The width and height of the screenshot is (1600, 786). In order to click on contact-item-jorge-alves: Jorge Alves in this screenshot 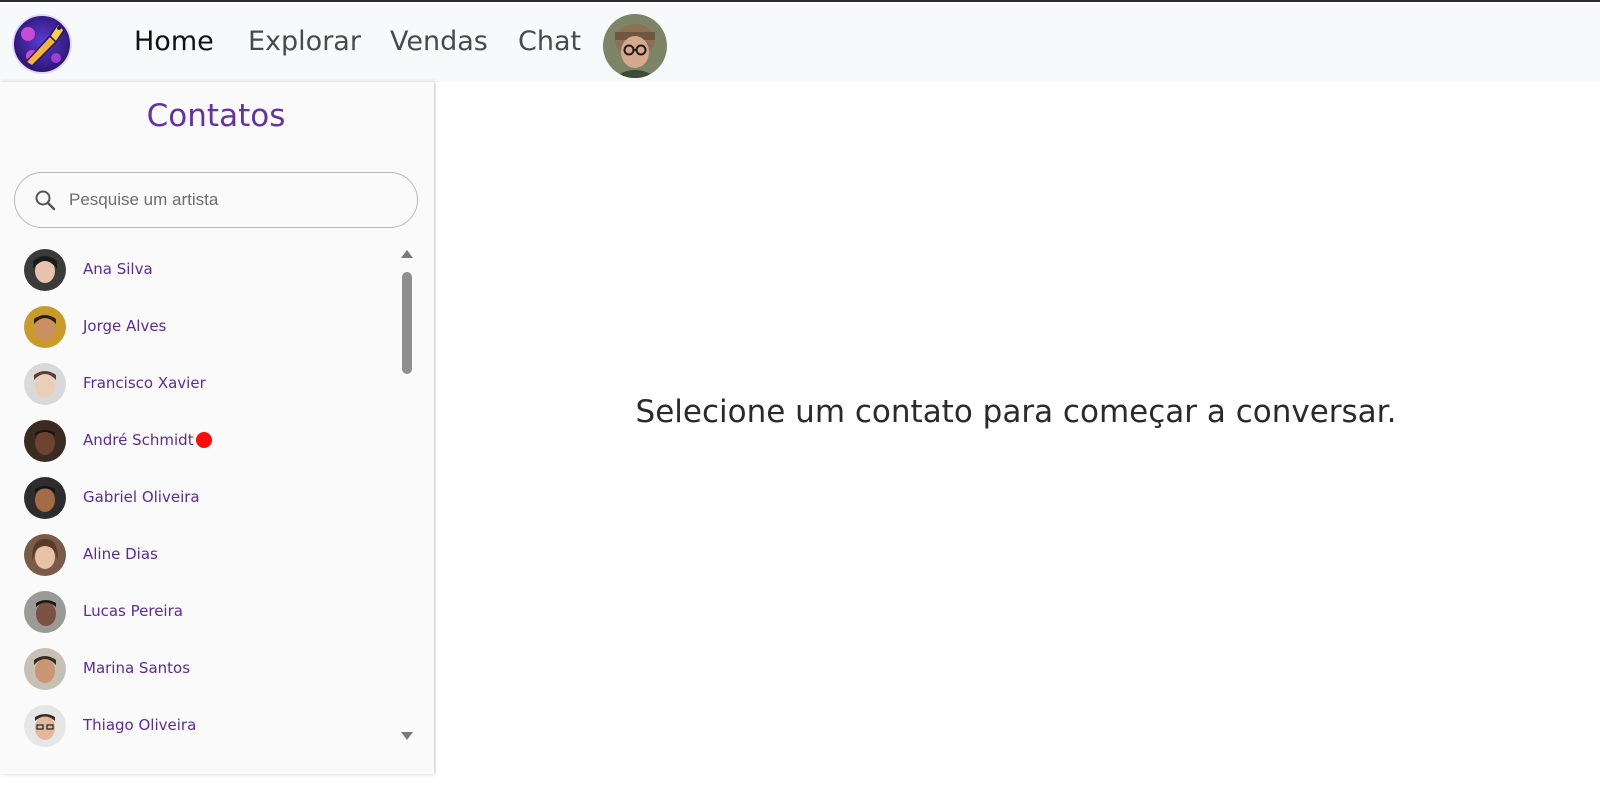, I will do `click(195, 328)`.